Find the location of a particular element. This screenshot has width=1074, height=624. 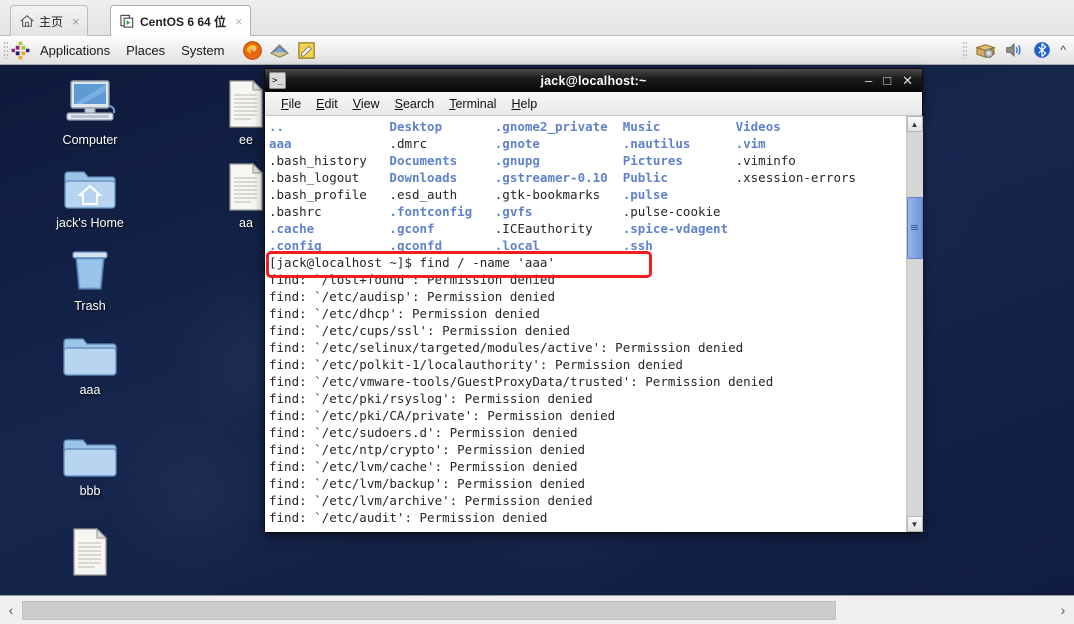

software-update-icon is located at coordinates (985, 50).